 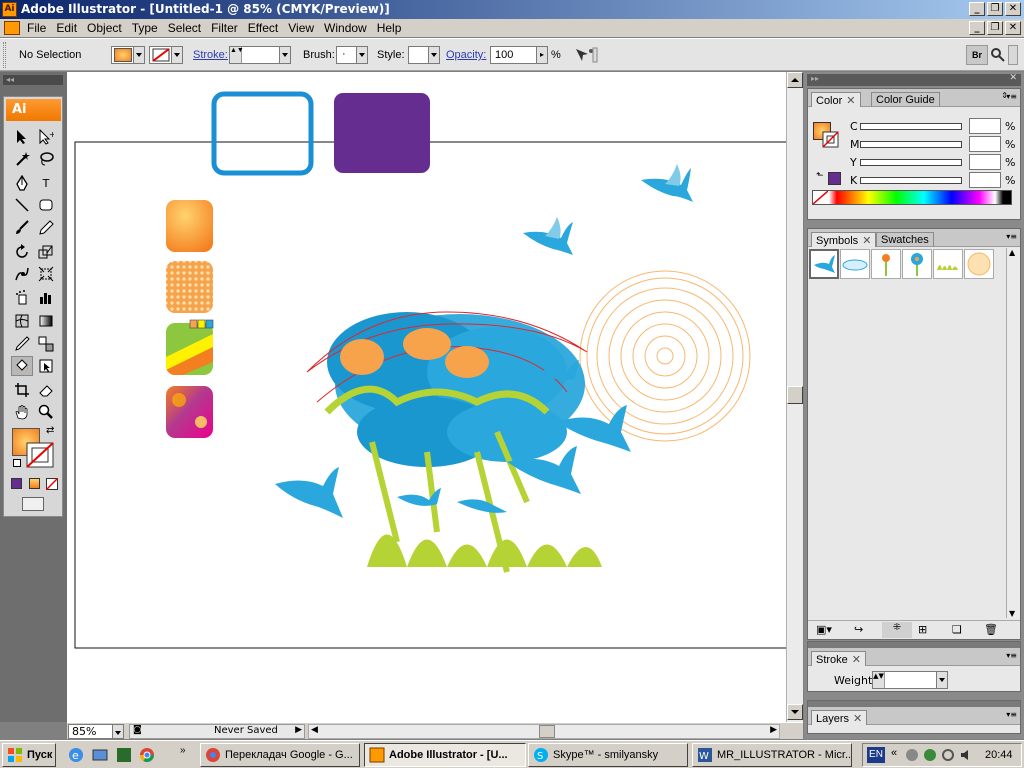 What do you see at coordinates (389, 28) in the screenshot?
I see `menu-help: Help` at bounding box center [389, 28].